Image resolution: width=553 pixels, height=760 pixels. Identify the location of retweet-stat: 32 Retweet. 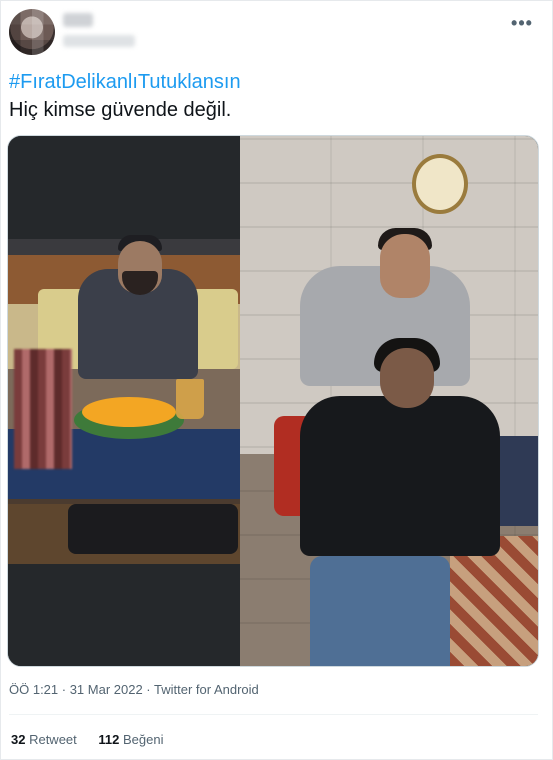
(44, 739).